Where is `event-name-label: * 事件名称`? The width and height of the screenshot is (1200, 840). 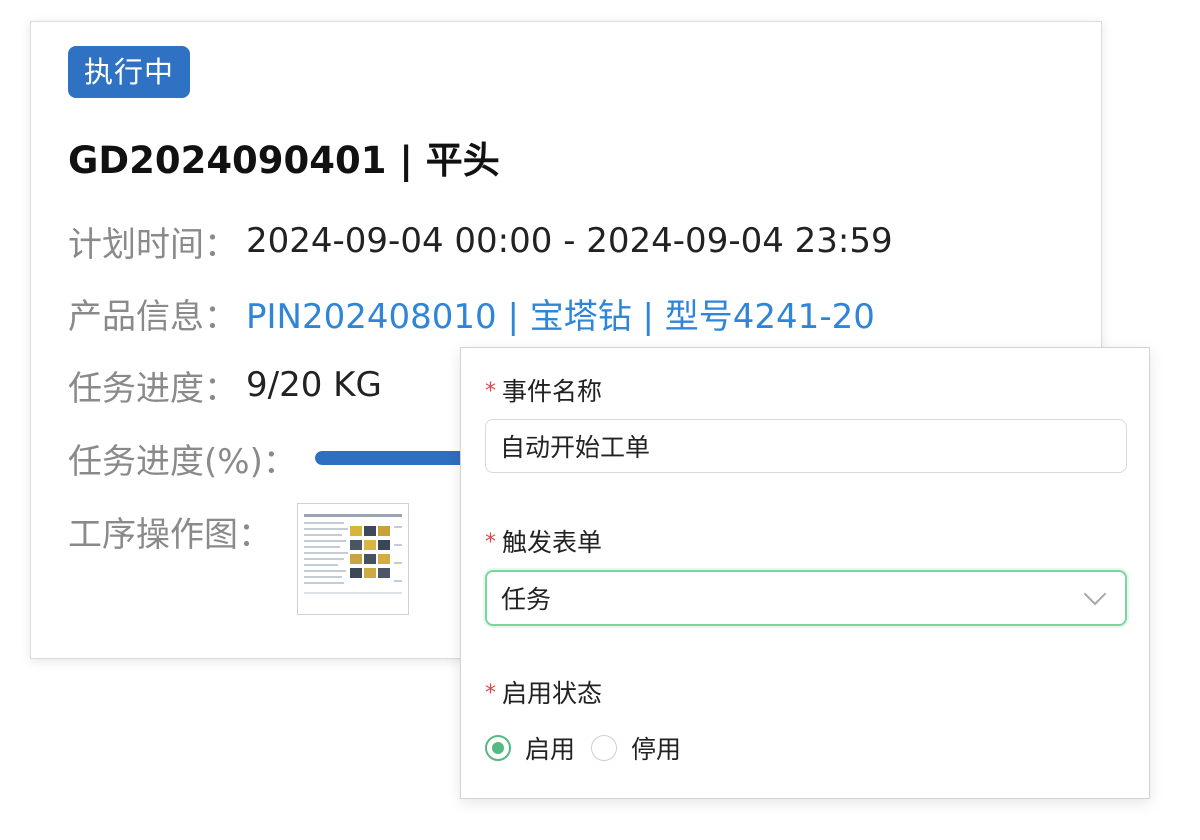 event-name-label: * 事件名称 is located at coordinates (543, 390).